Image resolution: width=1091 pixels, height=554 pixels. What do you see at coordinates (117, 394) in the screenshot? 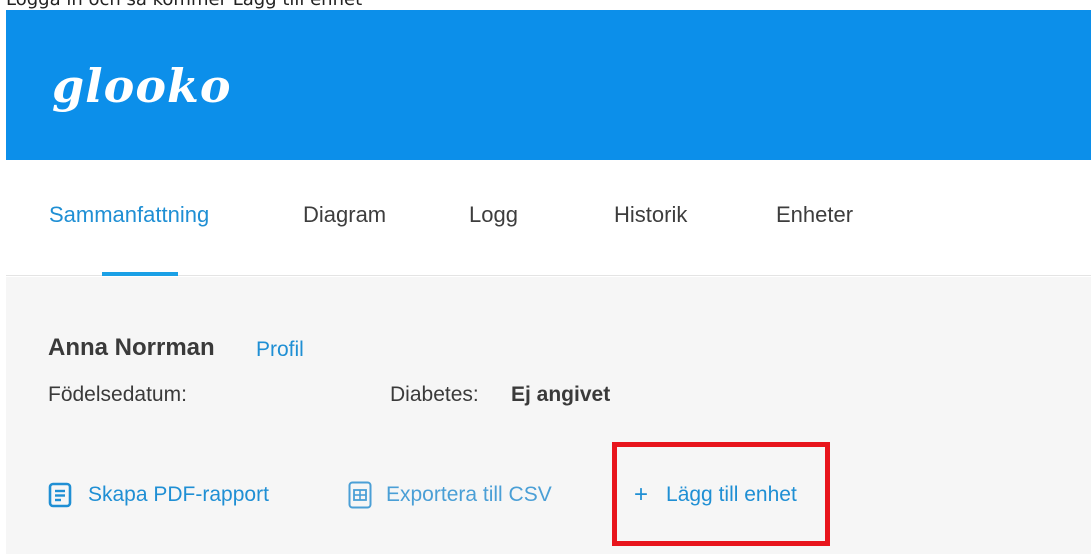
I see `birthdate-label: Födelsedatum:` at bounding box center [117, 394].